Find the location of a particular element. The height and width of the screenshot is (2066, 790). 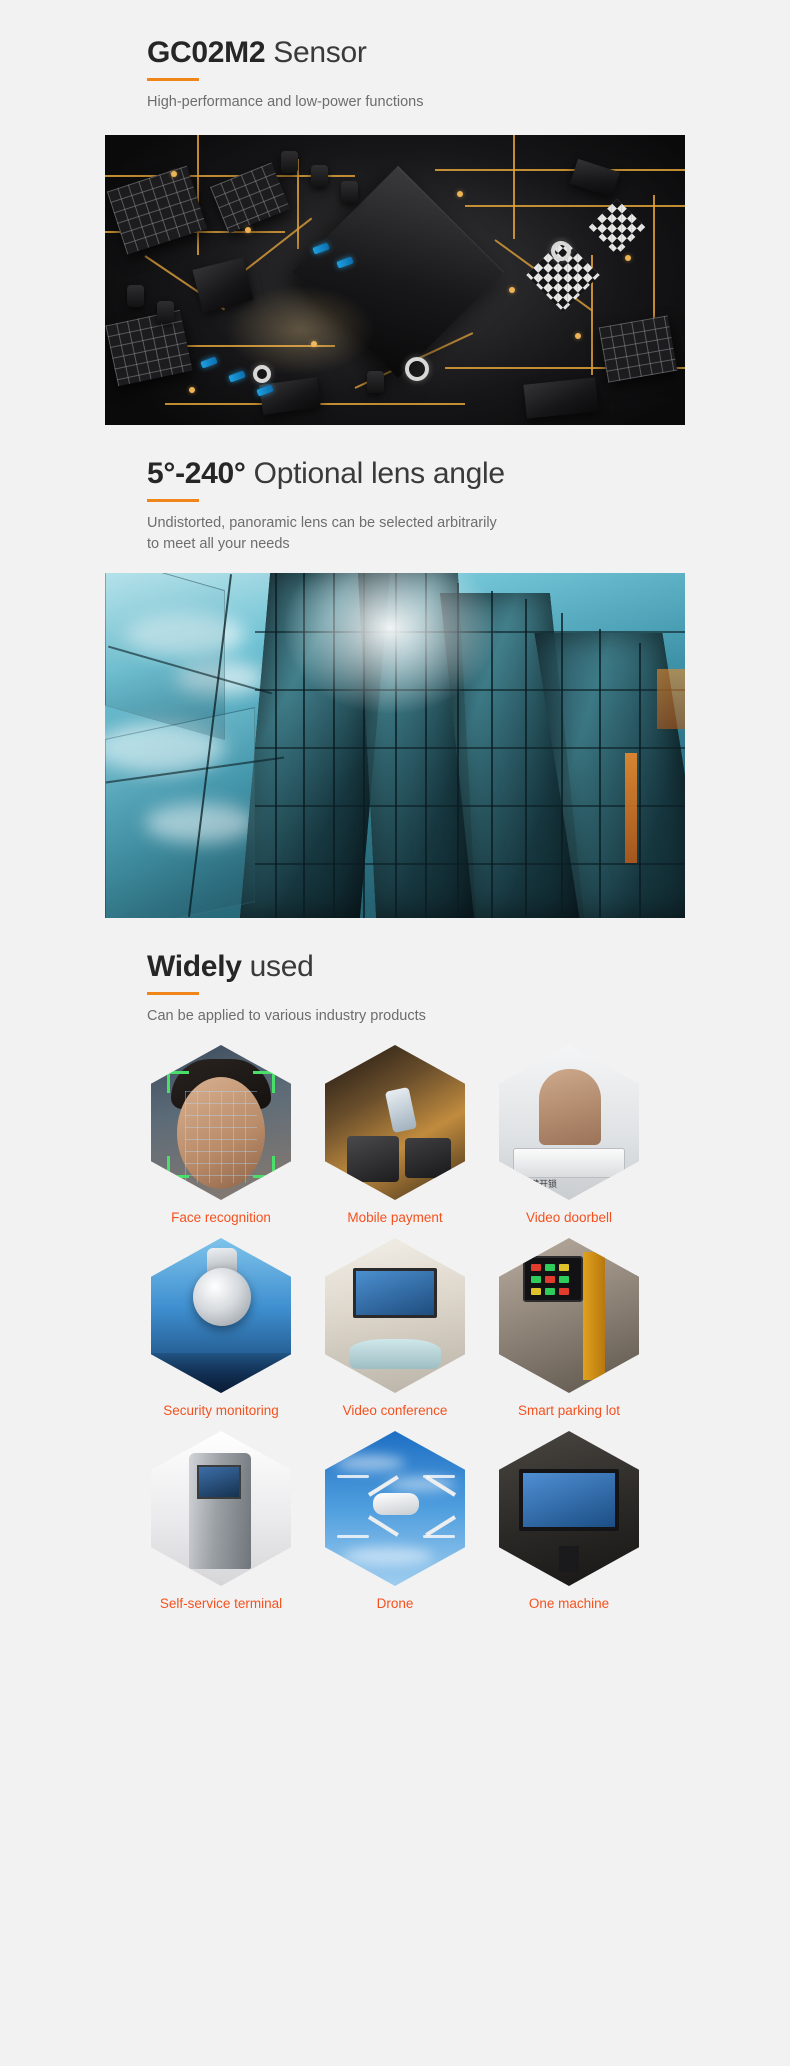

application-label: Security monitoring is located at coordinates (221, 1410).